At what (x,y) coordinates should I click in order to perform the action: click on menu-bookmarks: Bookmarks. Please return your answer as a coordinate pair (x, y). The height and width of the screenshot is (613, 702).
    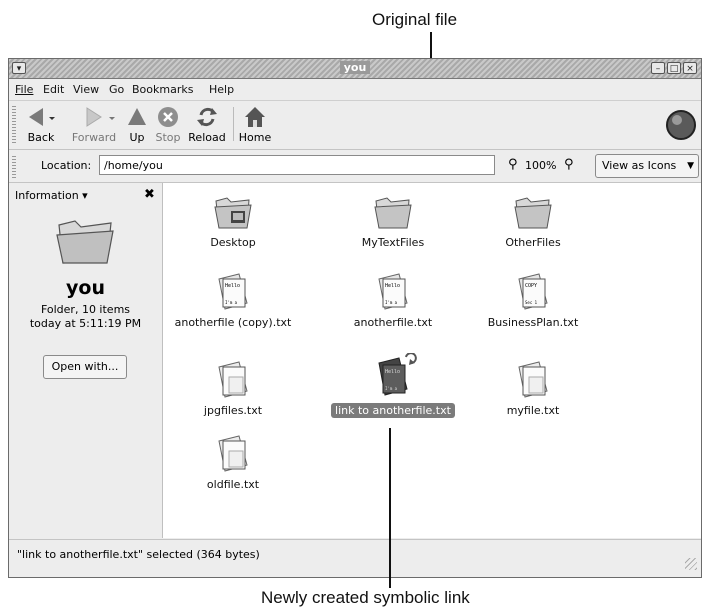
    Looking at the image, I should click on (162, 89).